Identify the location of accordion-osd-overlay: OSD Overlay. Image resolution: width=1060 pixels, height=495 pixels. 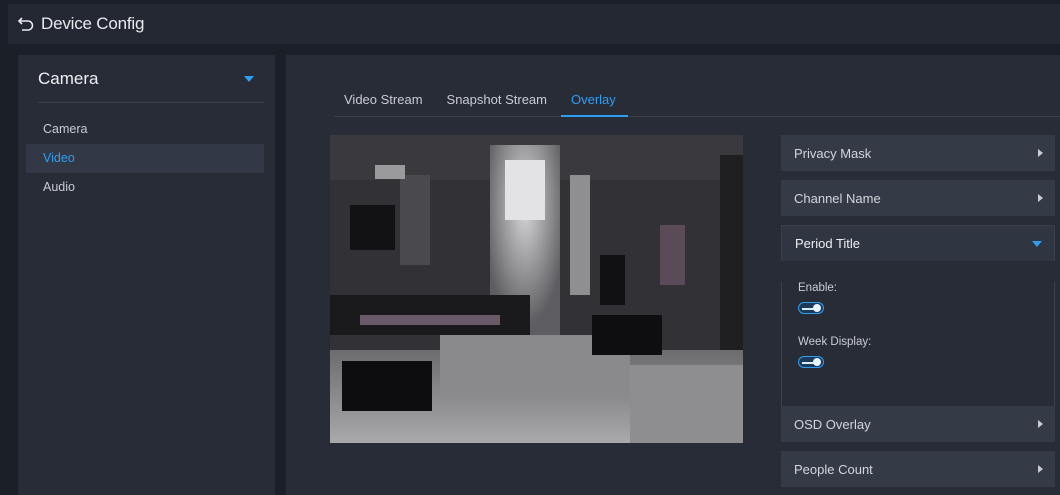
(918, 424).